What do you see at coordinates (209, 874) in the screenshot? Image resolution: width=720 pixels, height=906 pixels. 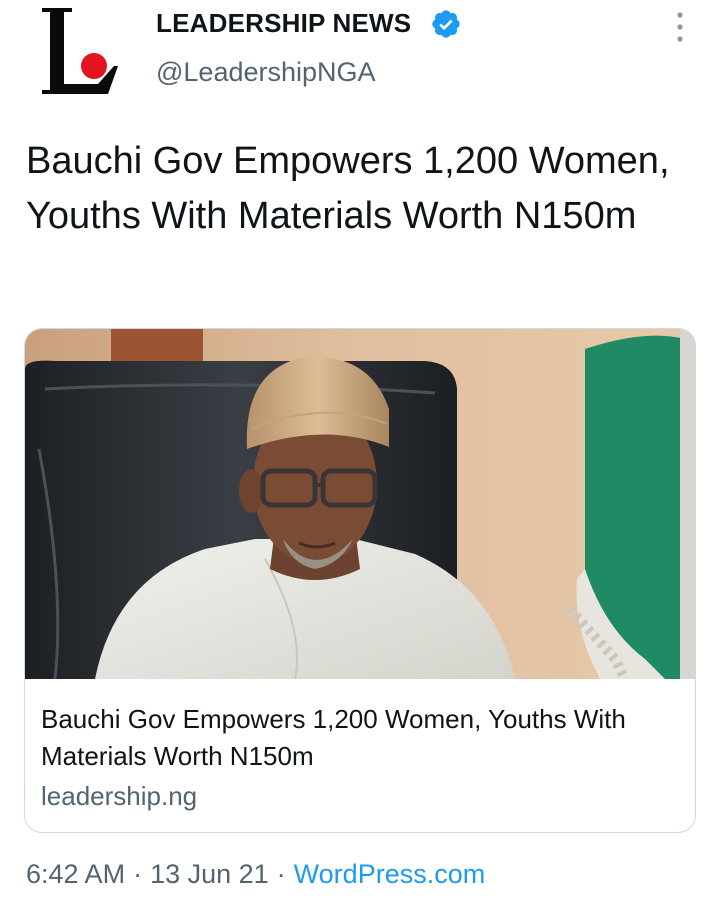 I see `tweet-date: 13 Jun 21` at bounding box center [209, 874].